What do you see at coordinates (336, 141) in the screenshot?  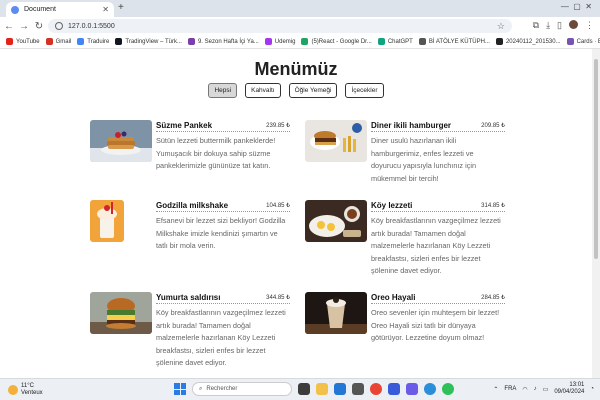 I see `burger-image` at bounding box center [336, 141].